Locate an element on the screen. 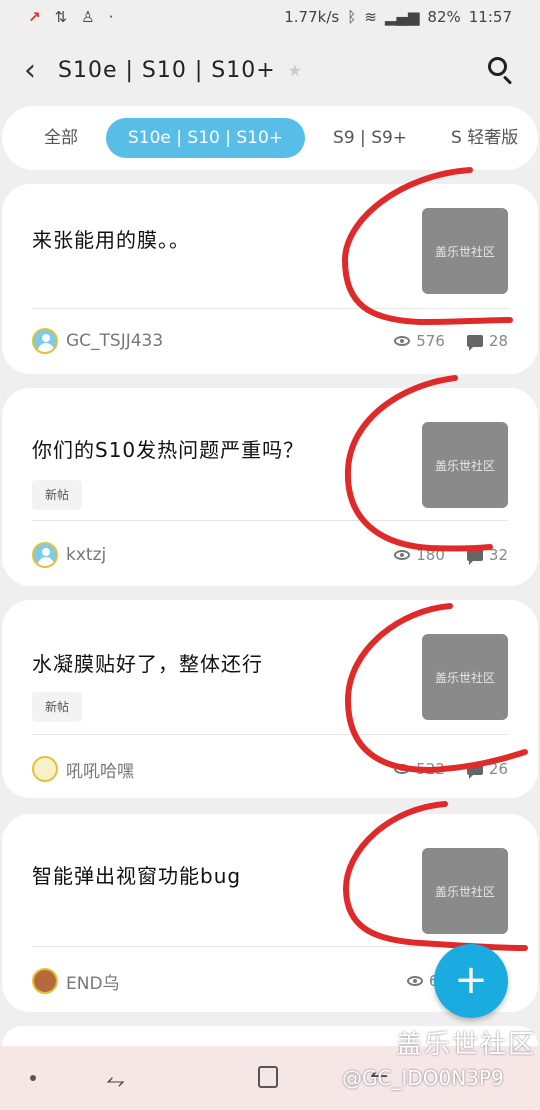 This screenshot has width=540, height=1110. recent-apps-icon: ⥊ is located at coordinates (115, 1080).